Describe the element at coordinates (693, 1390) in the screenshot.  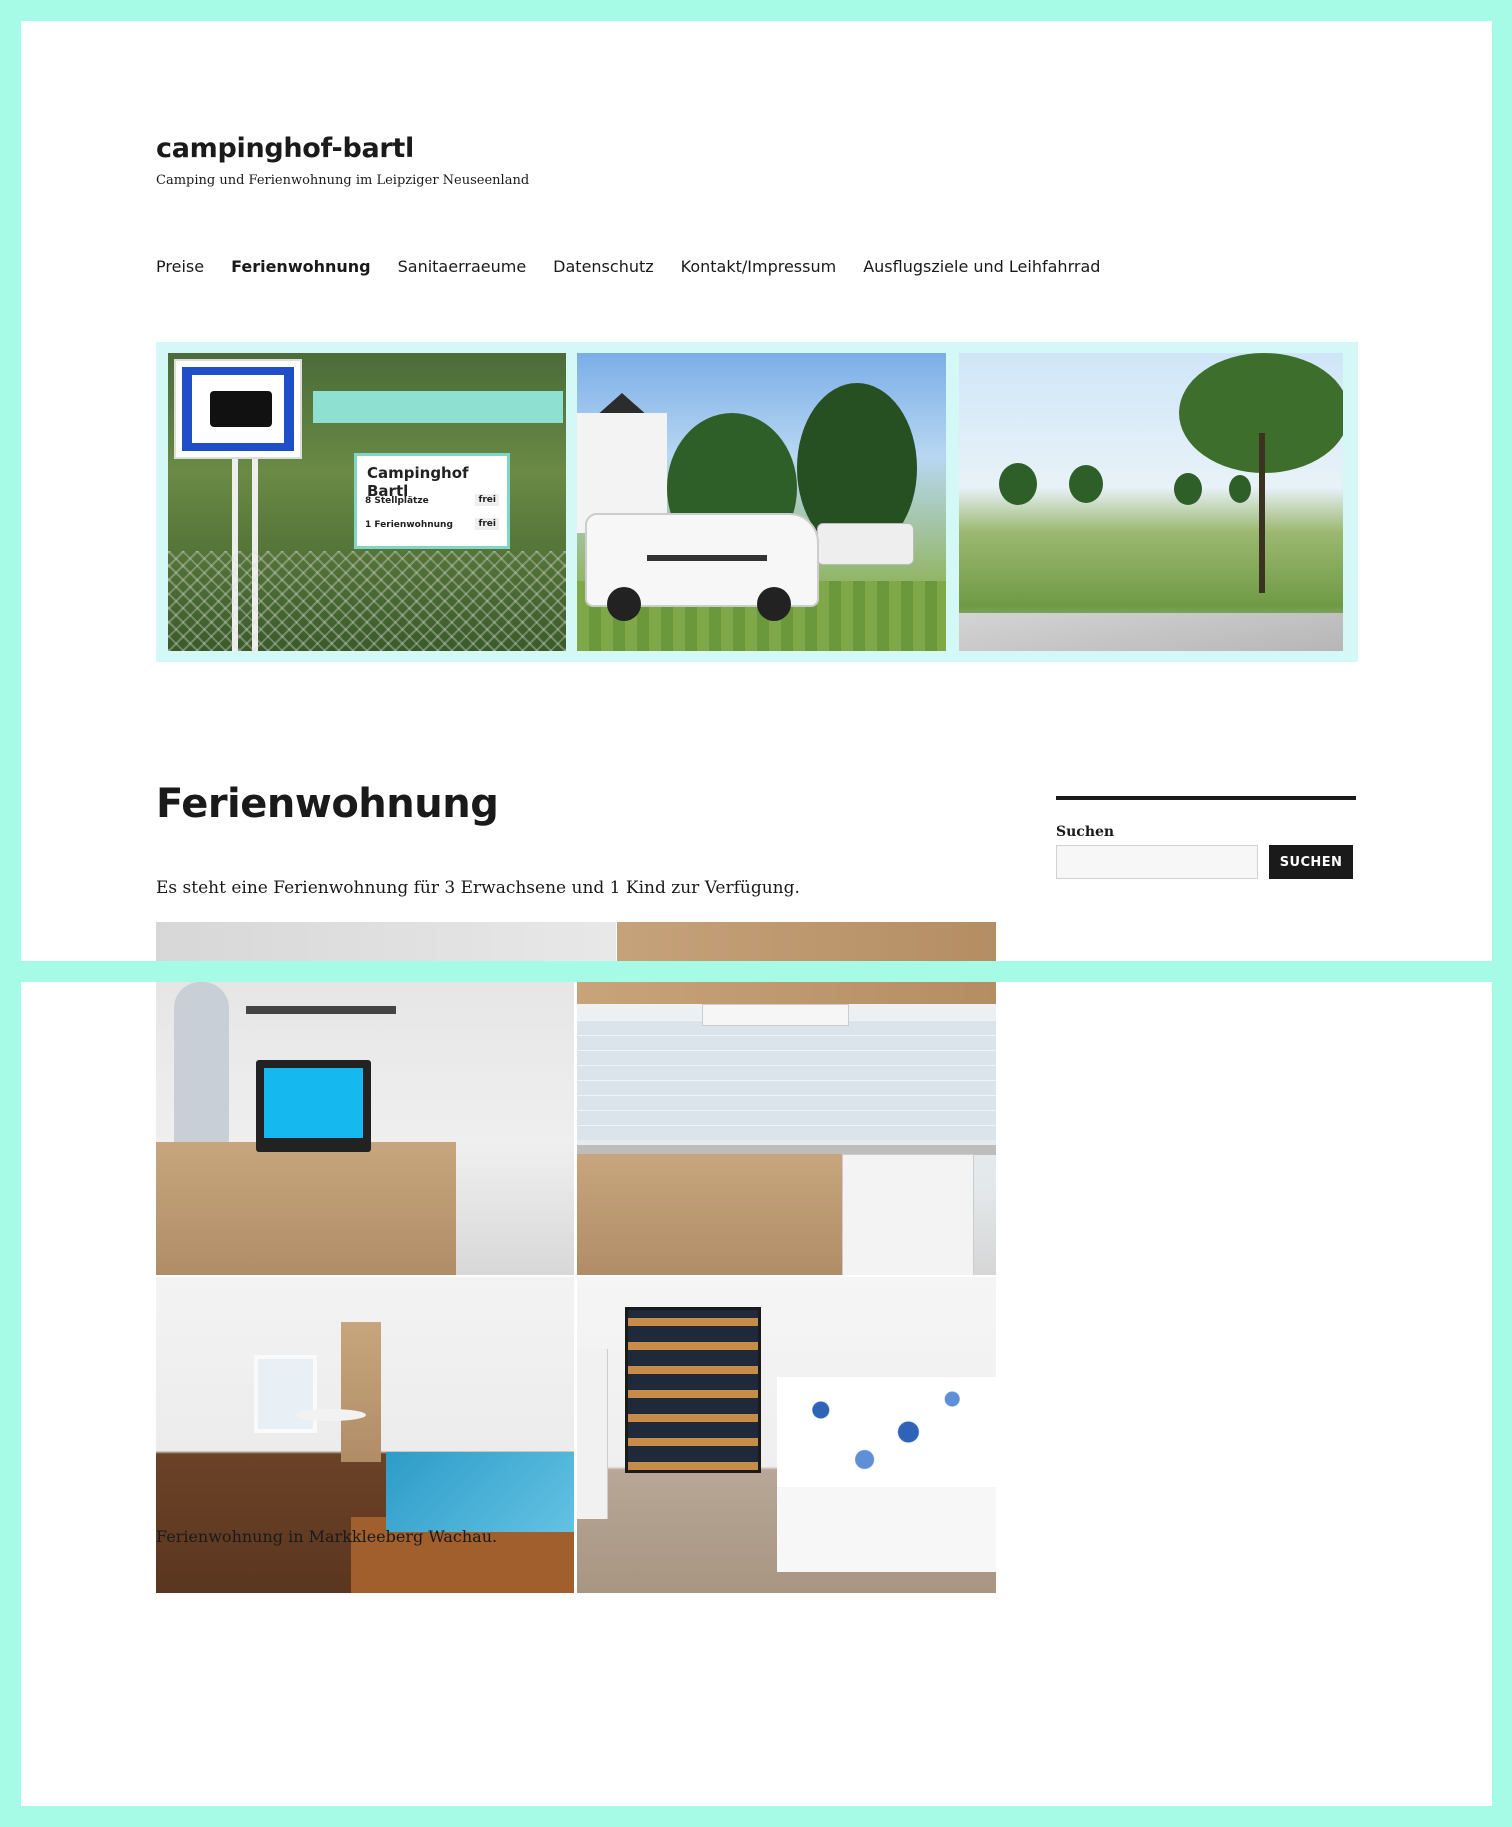
I see `folding-bed` at that location.